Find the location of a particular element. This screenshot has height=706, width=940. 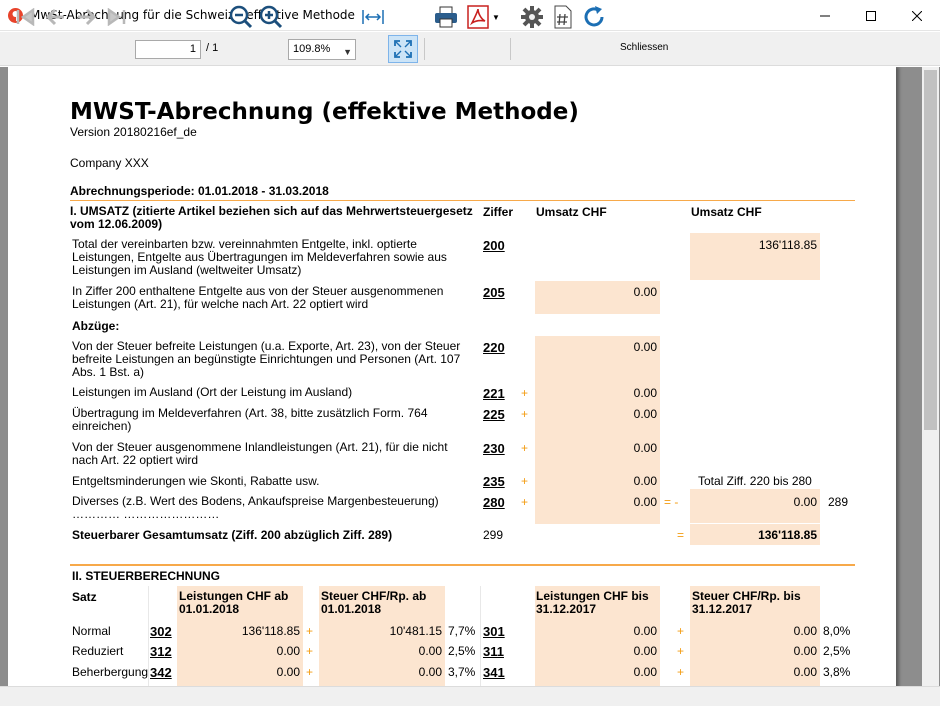

document-number-button is located at coordinates (563, 17).